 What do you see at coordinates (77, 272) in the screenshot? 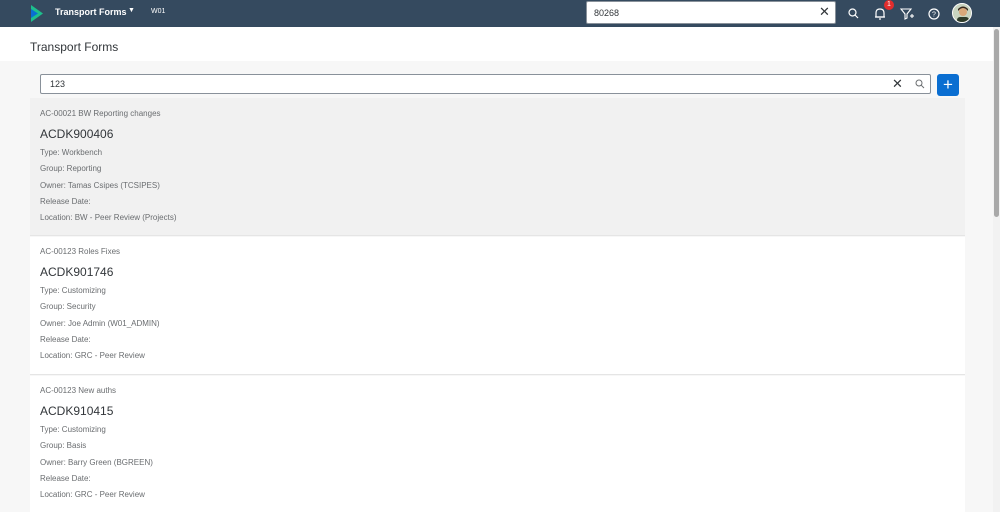
I see `item-title: ACDK901746` at bounding box center [77, 272].